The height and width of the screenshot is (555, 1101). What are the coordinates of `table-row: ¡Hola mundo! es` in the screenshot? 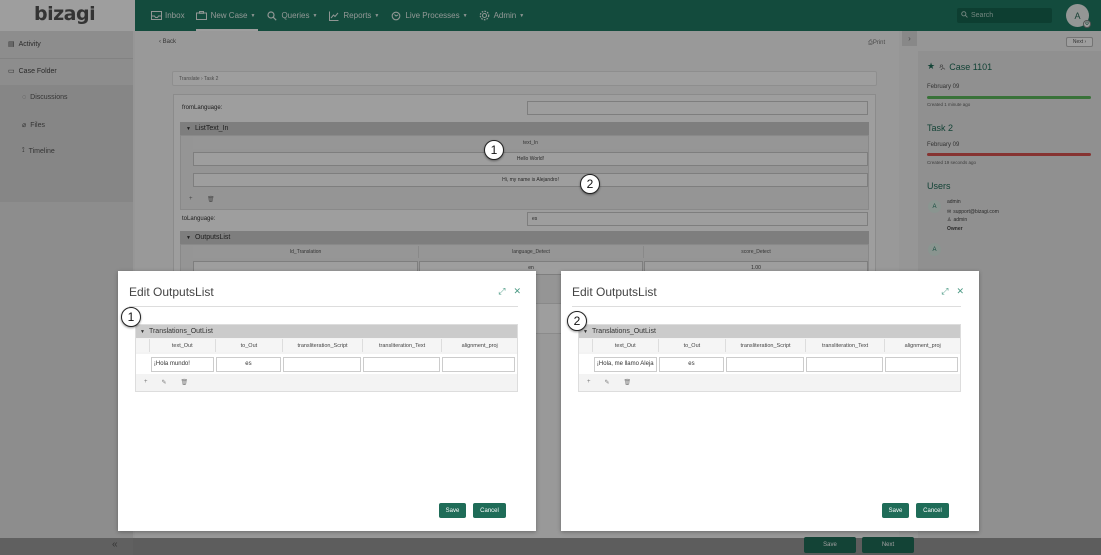 It's located at (326, 364).